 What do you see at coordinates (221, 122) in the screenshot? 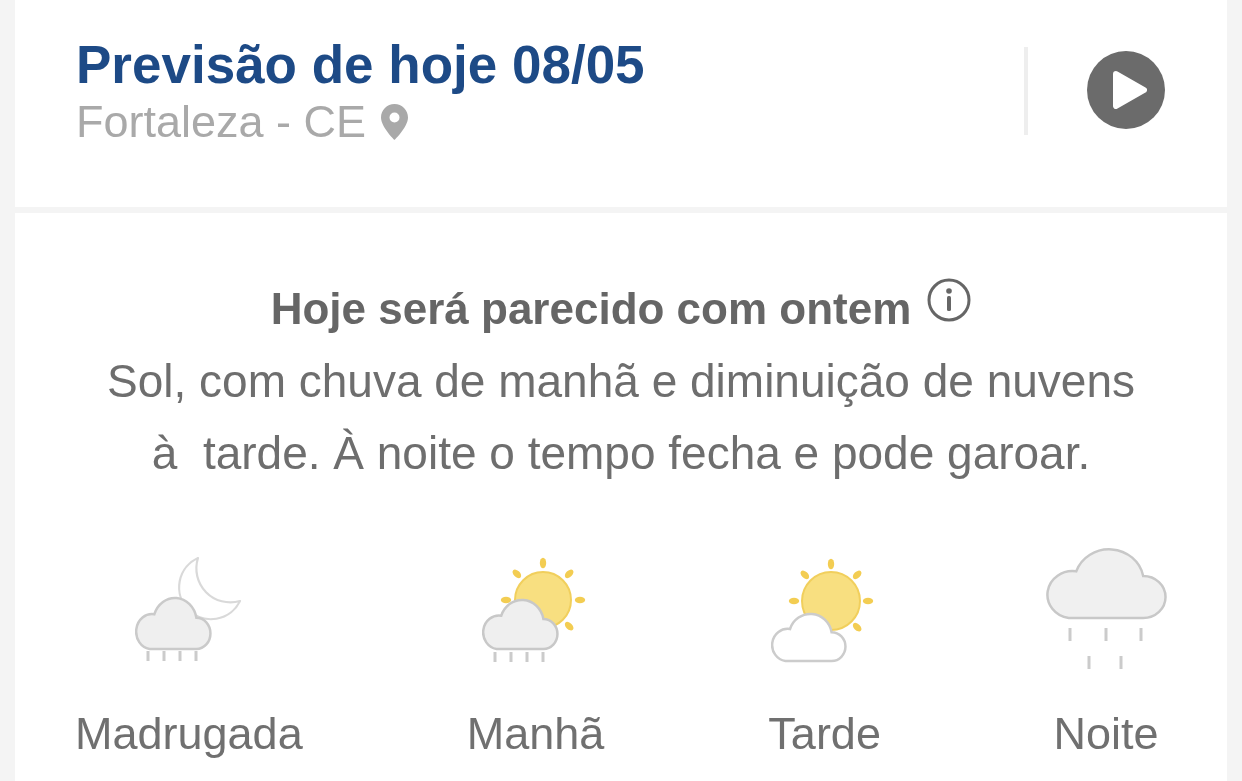
I see `location-text: Fortaleza - CE` at bounding box center [221, 122].